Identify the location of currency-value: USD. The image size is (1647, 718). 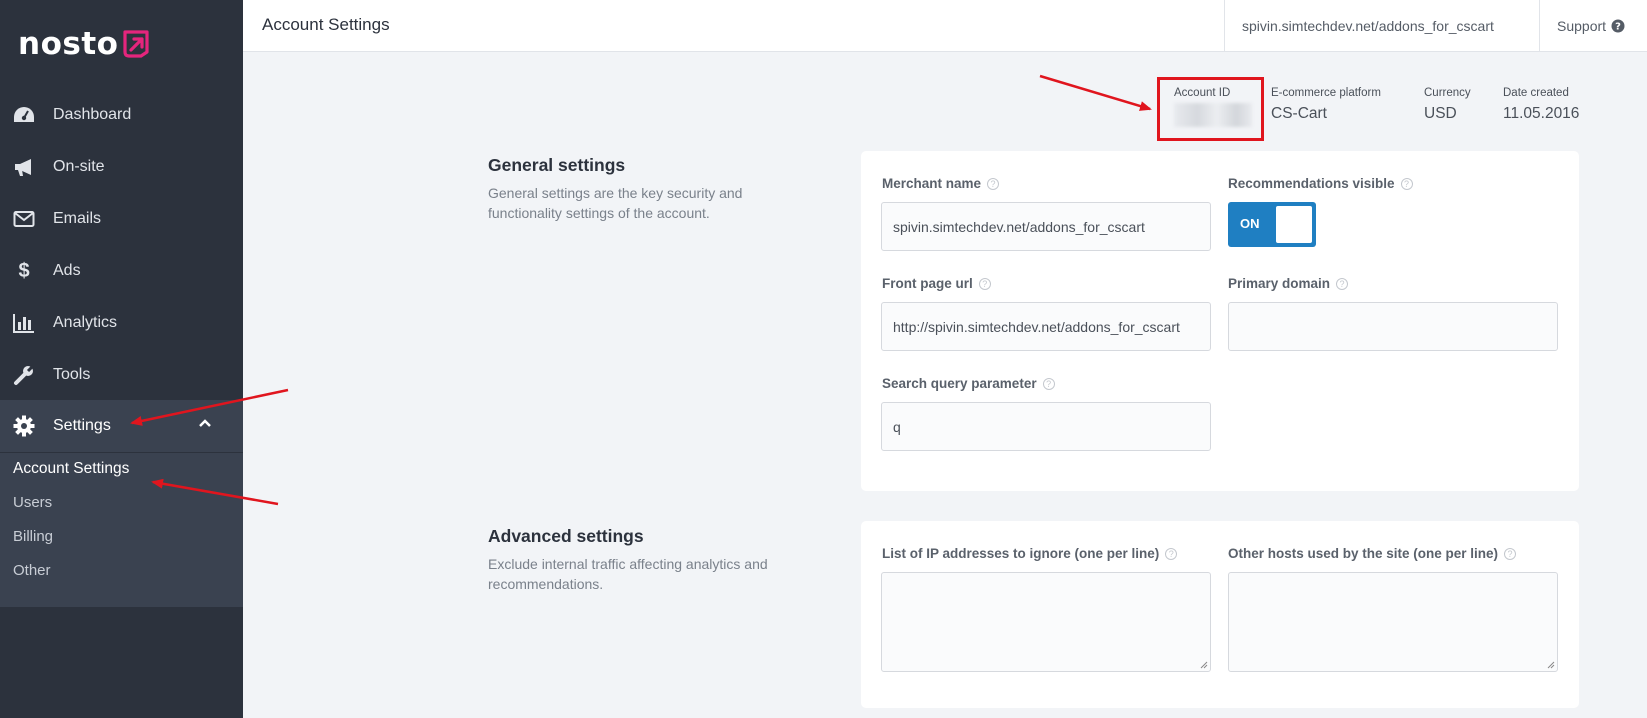
(1440, 113).